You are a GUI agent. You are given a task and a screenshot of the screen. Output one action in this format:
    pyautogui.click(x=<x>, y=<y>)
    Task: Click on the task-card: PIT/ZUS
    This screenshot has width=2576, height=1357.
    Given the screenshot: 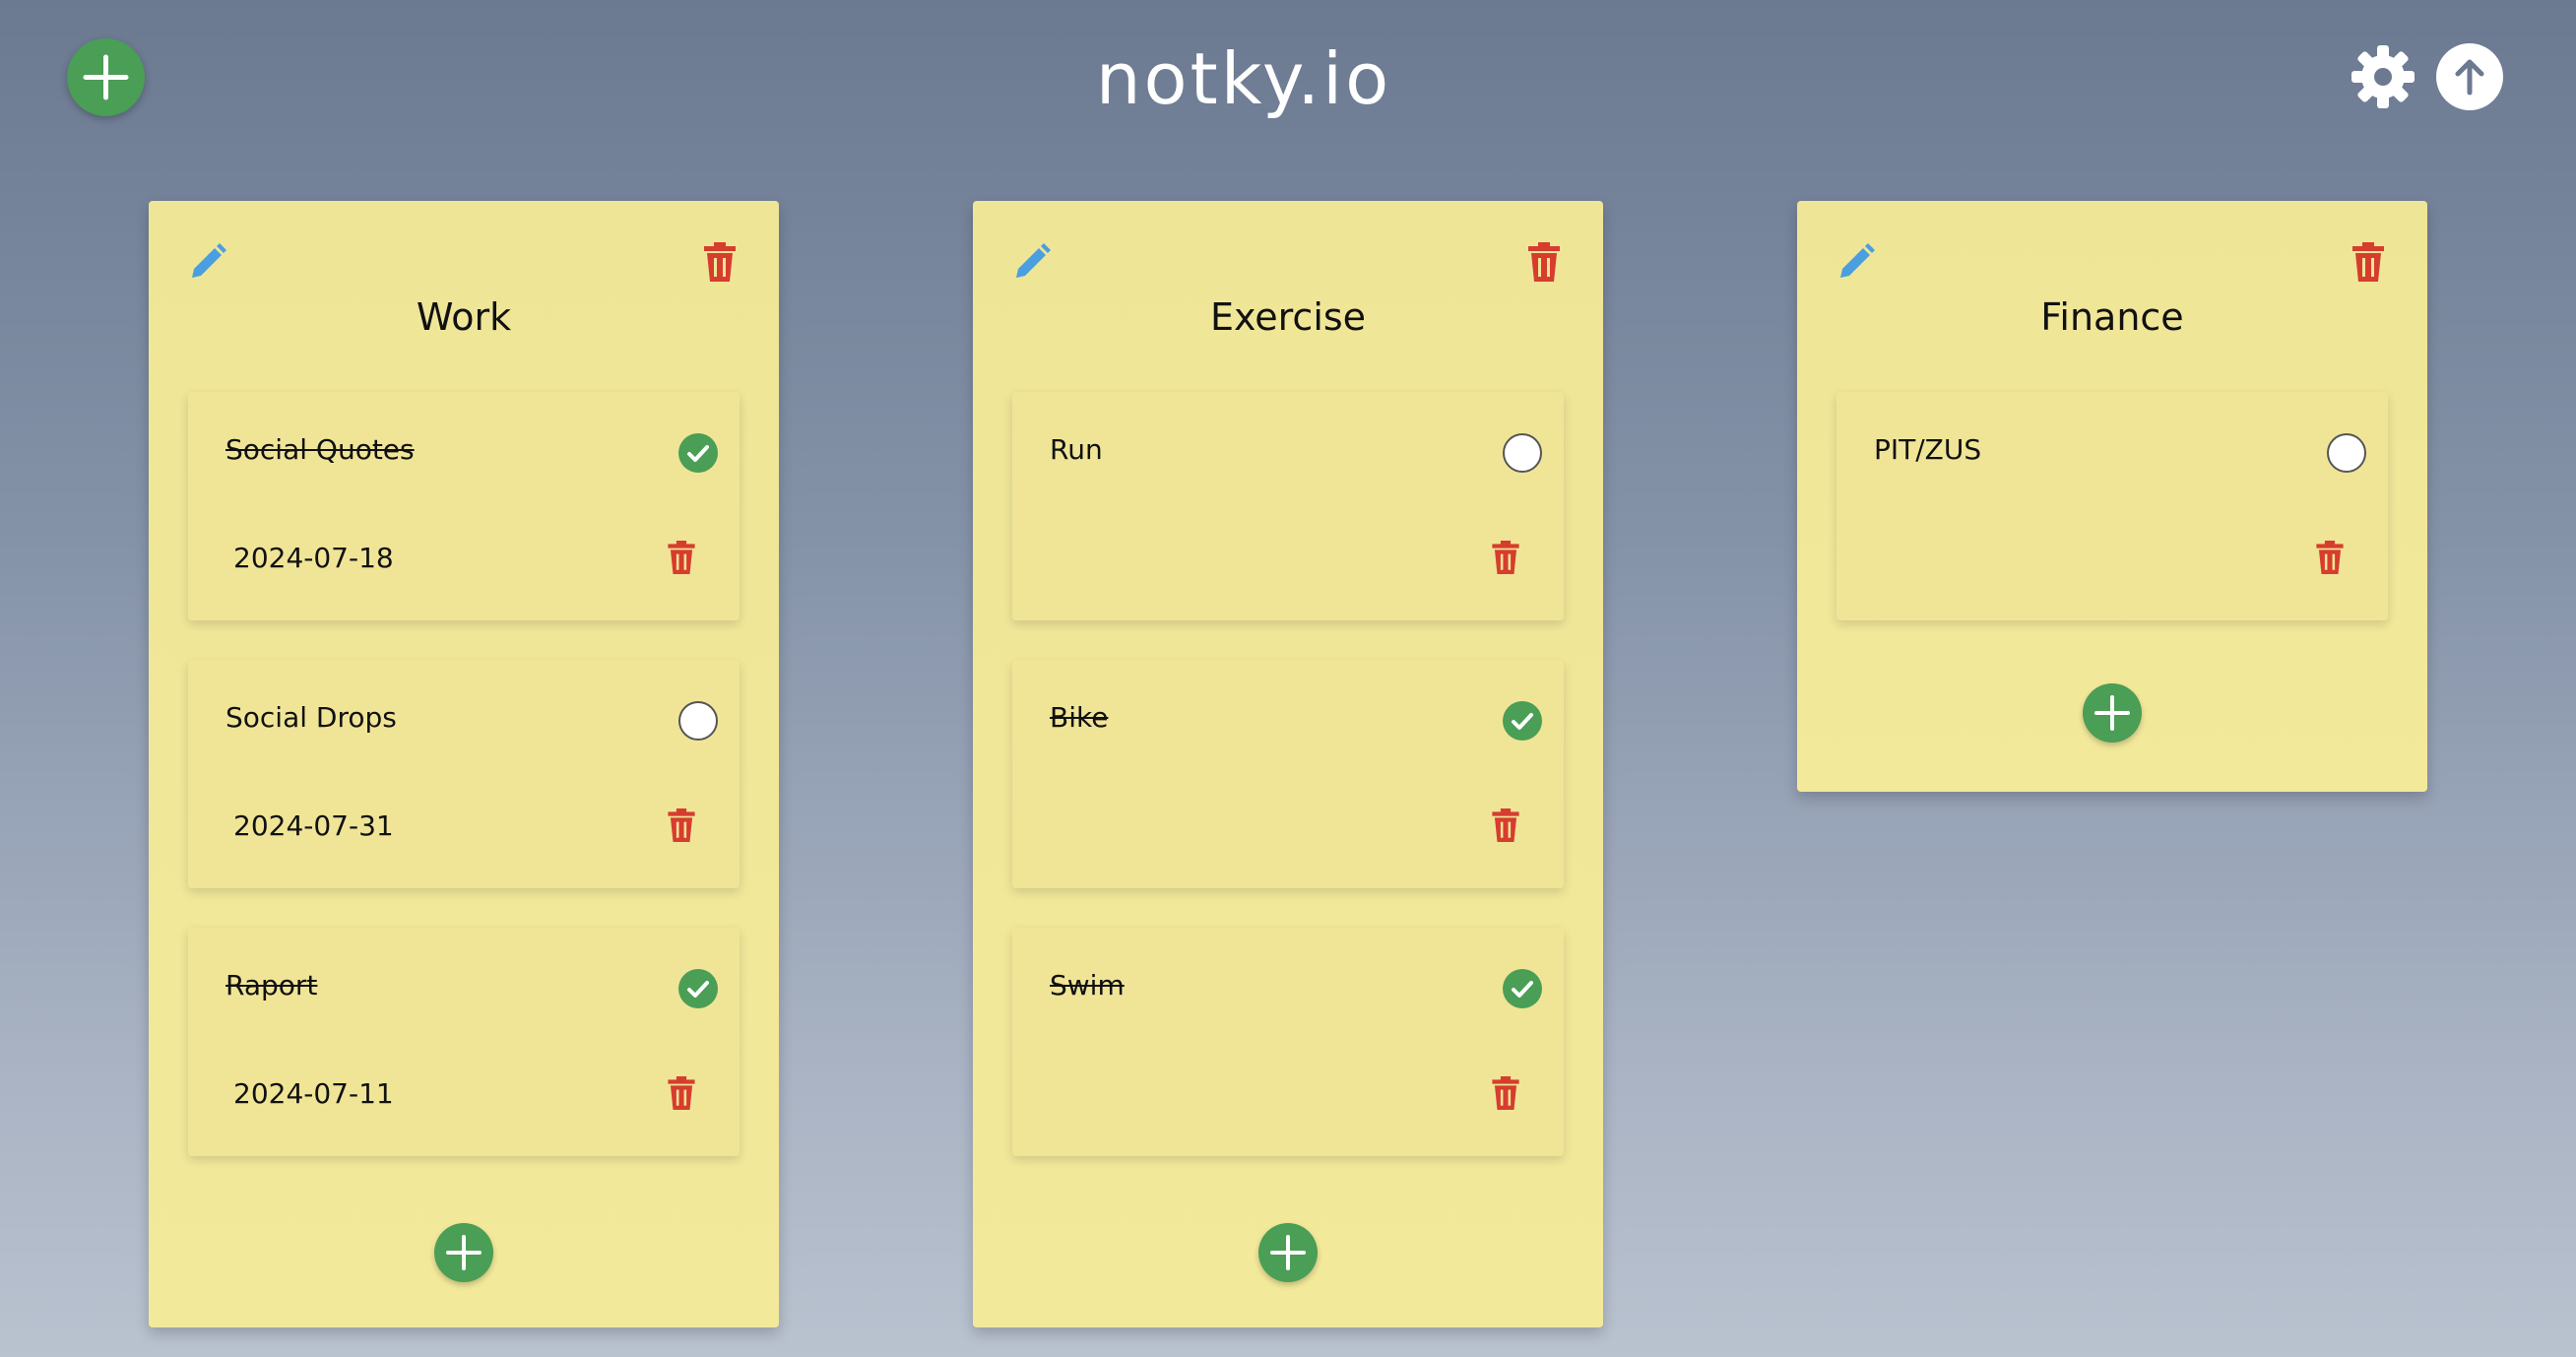 What is the action you would take?
    pyautogui.click(x=2112, y=506)
    